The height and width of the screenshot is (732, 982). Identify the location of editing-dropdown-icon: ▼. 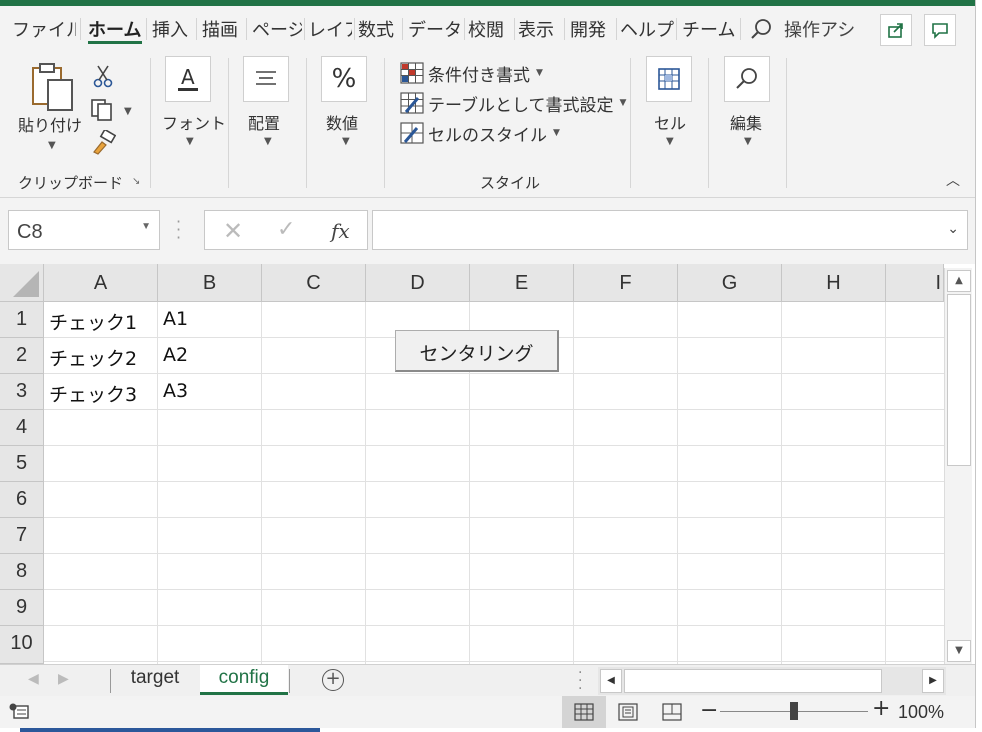
(748, 141).